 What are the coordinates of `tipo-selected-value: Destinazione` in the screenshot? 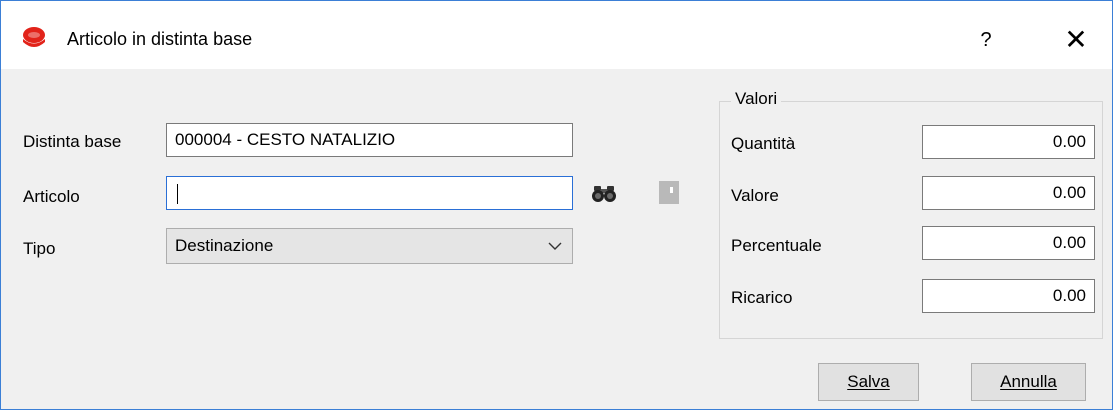 It's located at (224, 245).